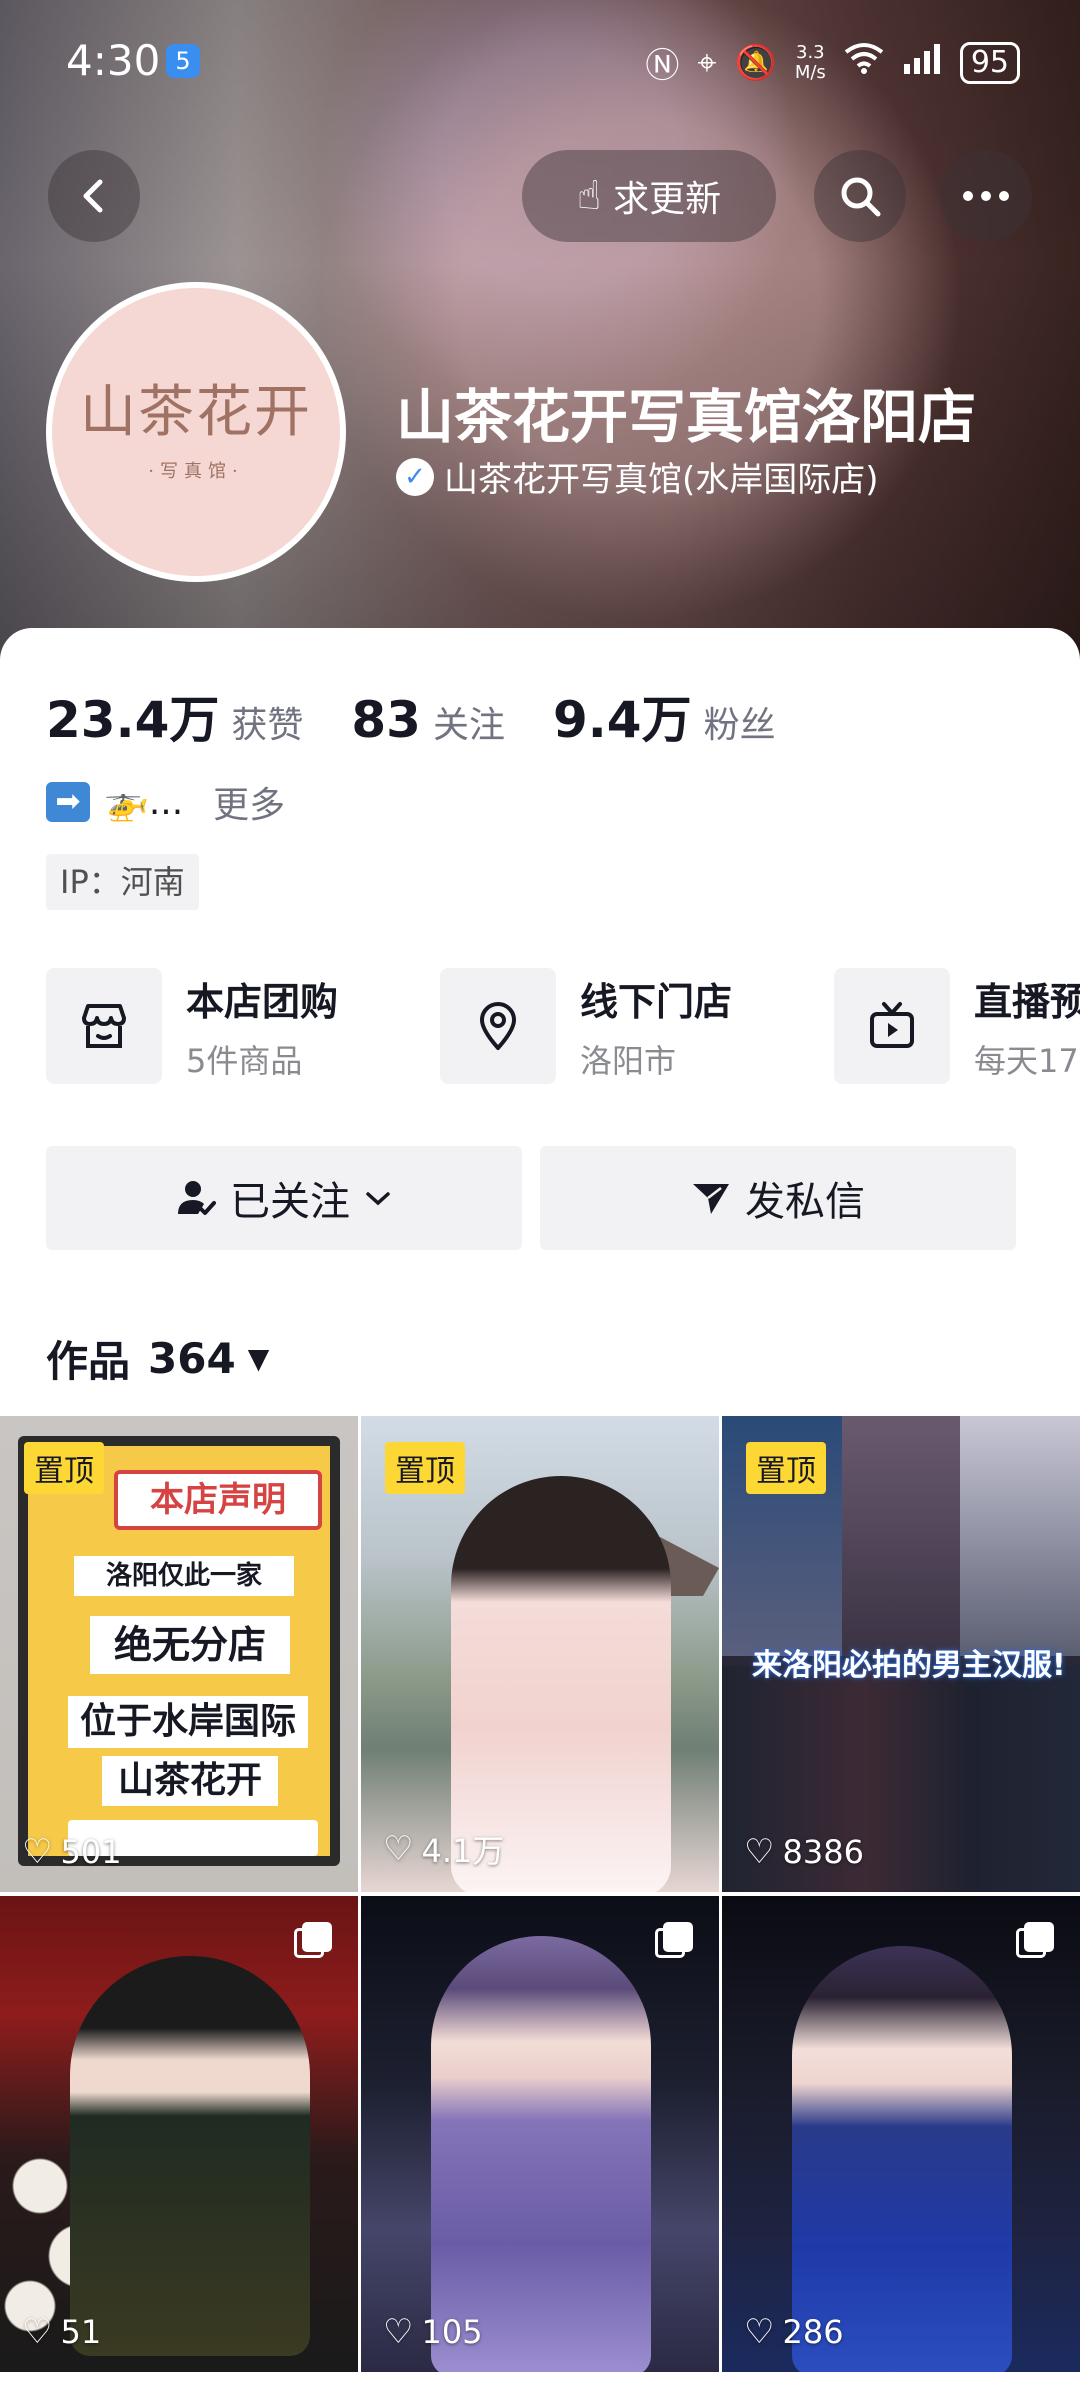  I want to click on location-icon: ⌖, so click(707, 62).